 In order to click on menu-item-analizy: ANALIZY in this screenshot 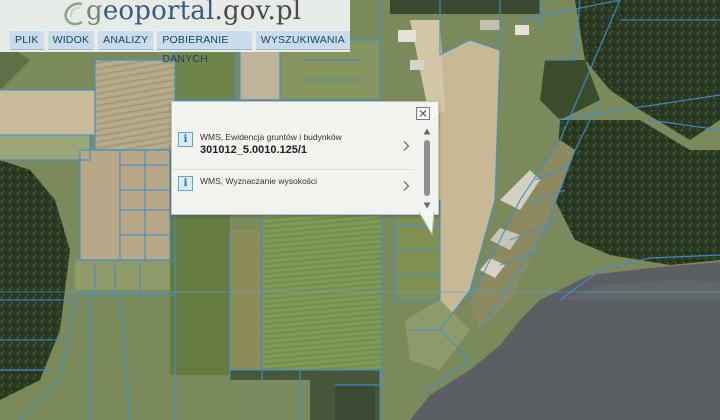, I will do `click(126, 40)`.